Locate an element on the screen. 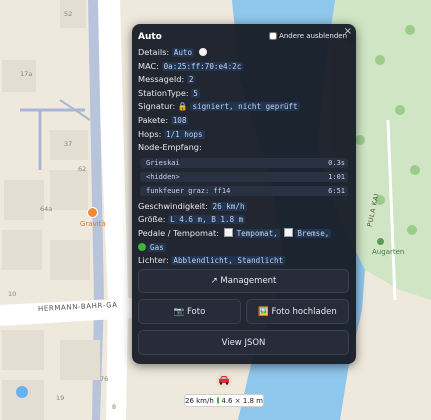 The width and height of the screenshot is (431, 420). map-label-house-8: 8 is located at coordinates (114, 407).